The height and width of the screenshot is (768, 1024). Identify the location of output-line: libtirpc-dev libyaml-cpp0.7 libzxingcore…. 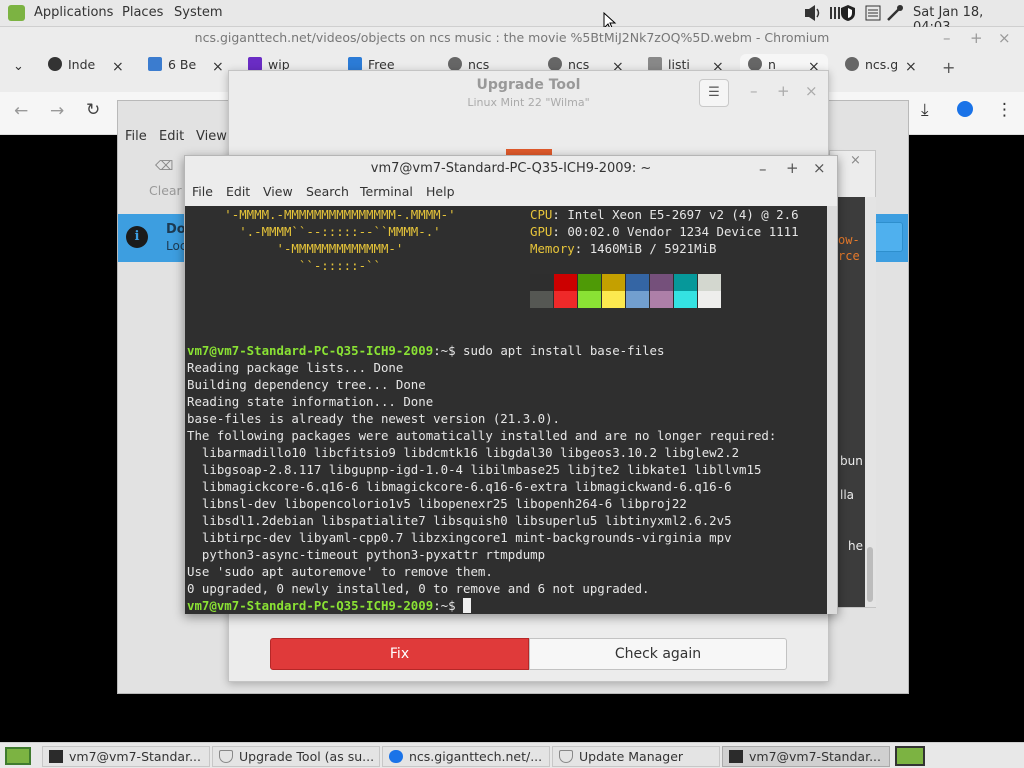
(459, 537).